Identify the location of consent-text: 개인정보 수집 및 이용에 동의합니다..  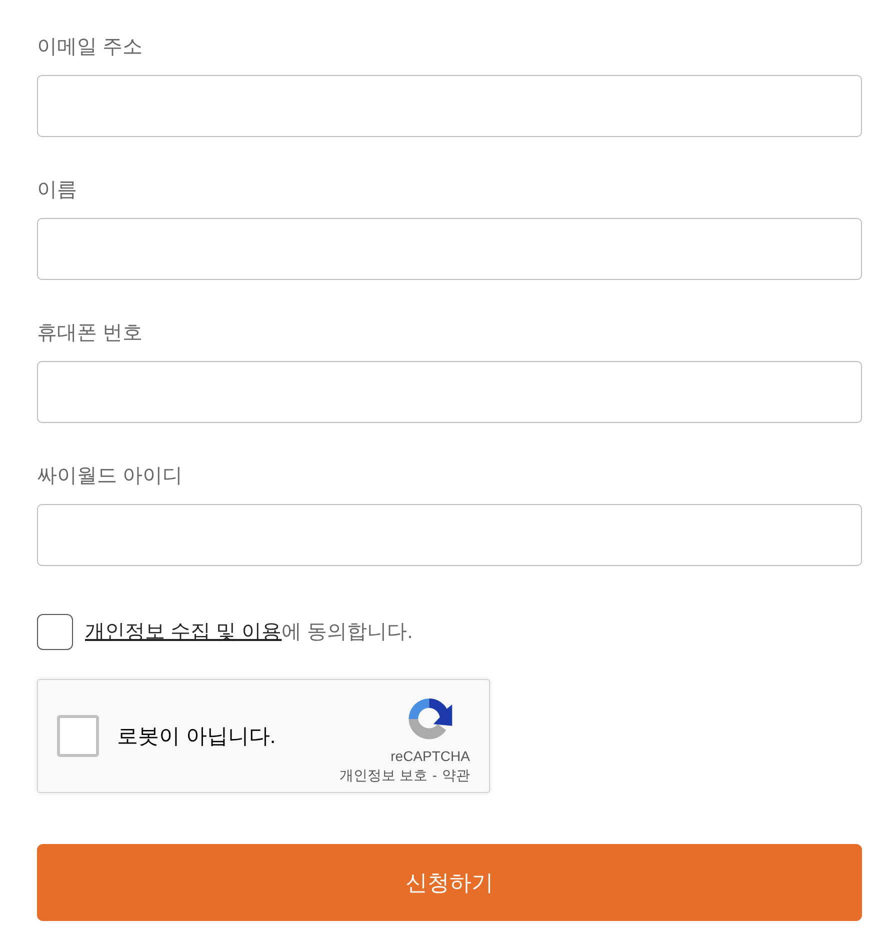
(249, 632).